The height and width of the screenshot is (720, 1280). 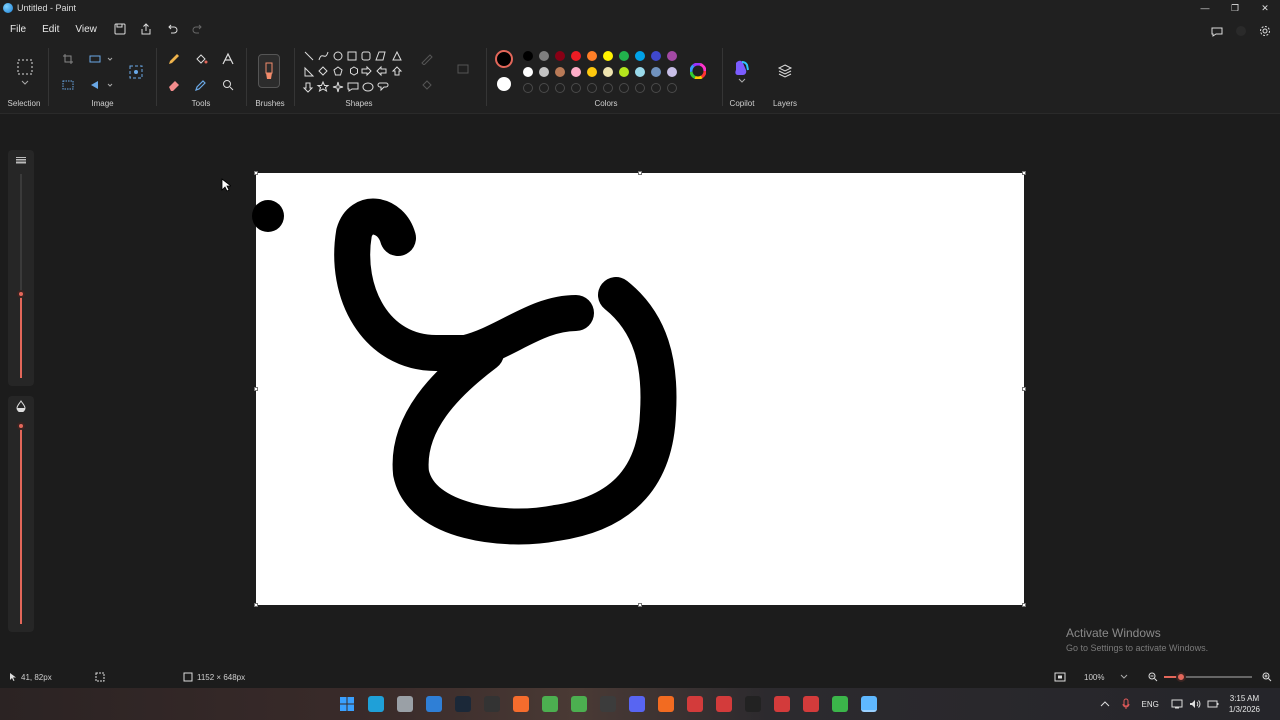 What do you see at coordinates (68, 85) in the screenshot?
I see `background-removal-button` at bounding box center [68, 85].